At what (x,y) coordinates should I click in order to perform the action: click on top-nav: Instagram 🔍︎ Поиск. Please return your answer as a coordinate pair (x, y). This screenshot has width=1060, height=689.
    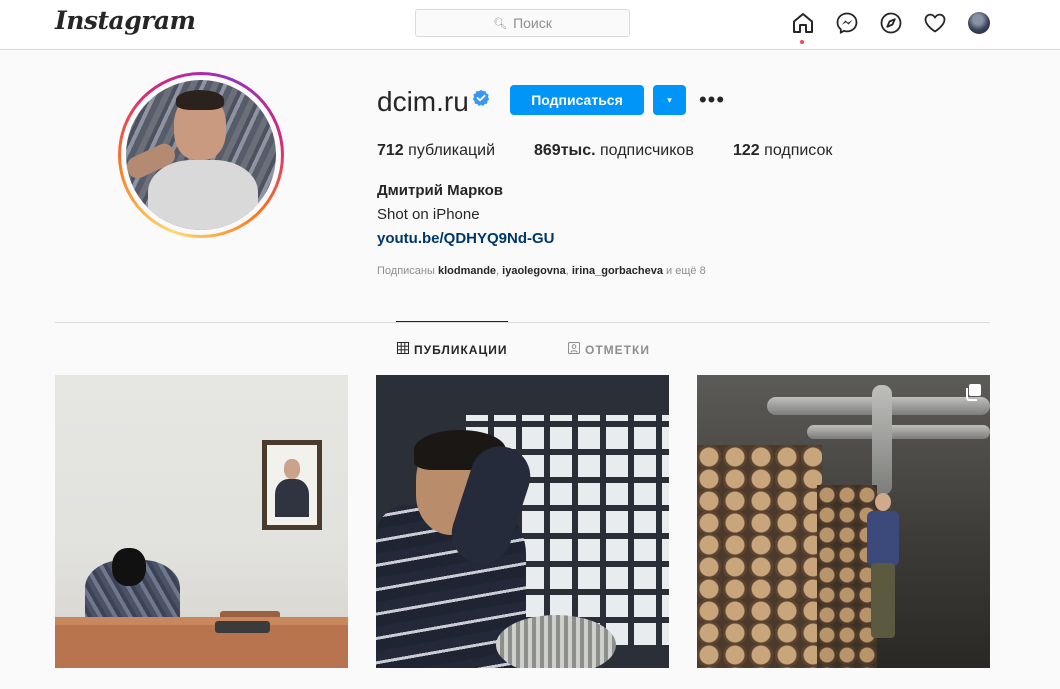
    Looking at the image, I should click on (530, 25).